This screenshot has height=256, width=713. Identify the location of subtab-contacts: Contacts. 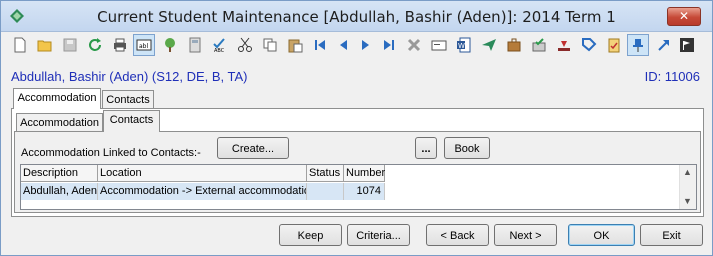
(131, 121).